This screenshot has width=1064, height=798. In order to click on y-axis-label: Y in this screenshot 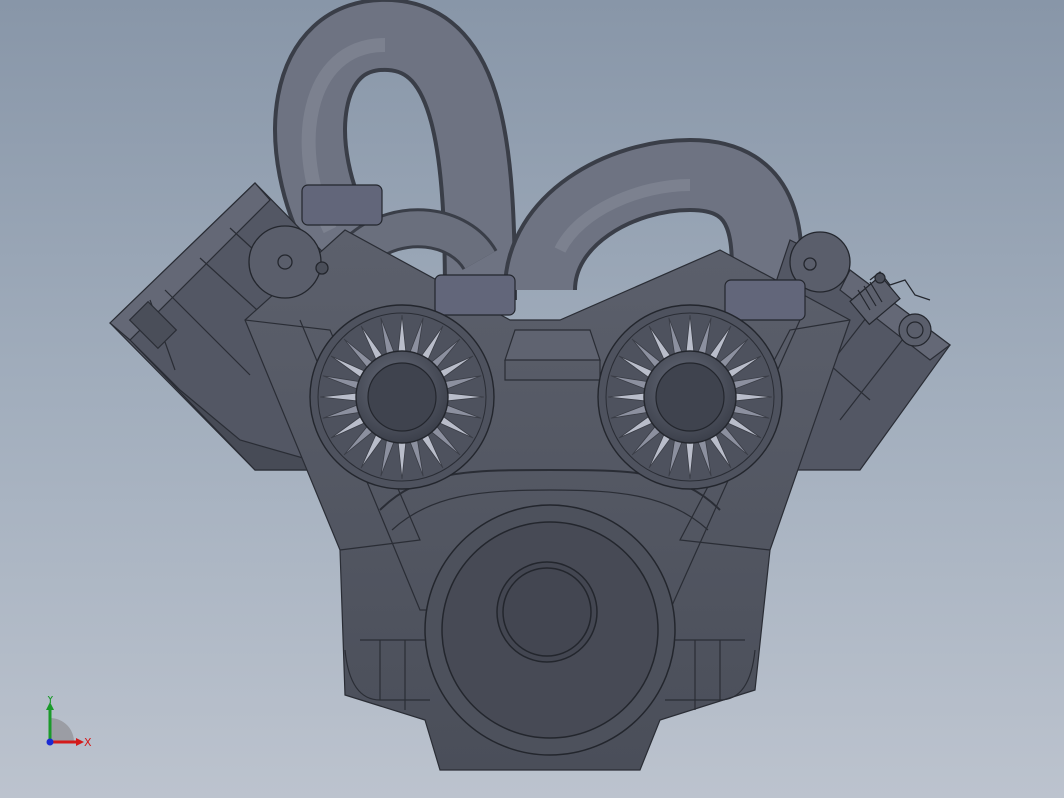, I will do `click(50, 701)`.